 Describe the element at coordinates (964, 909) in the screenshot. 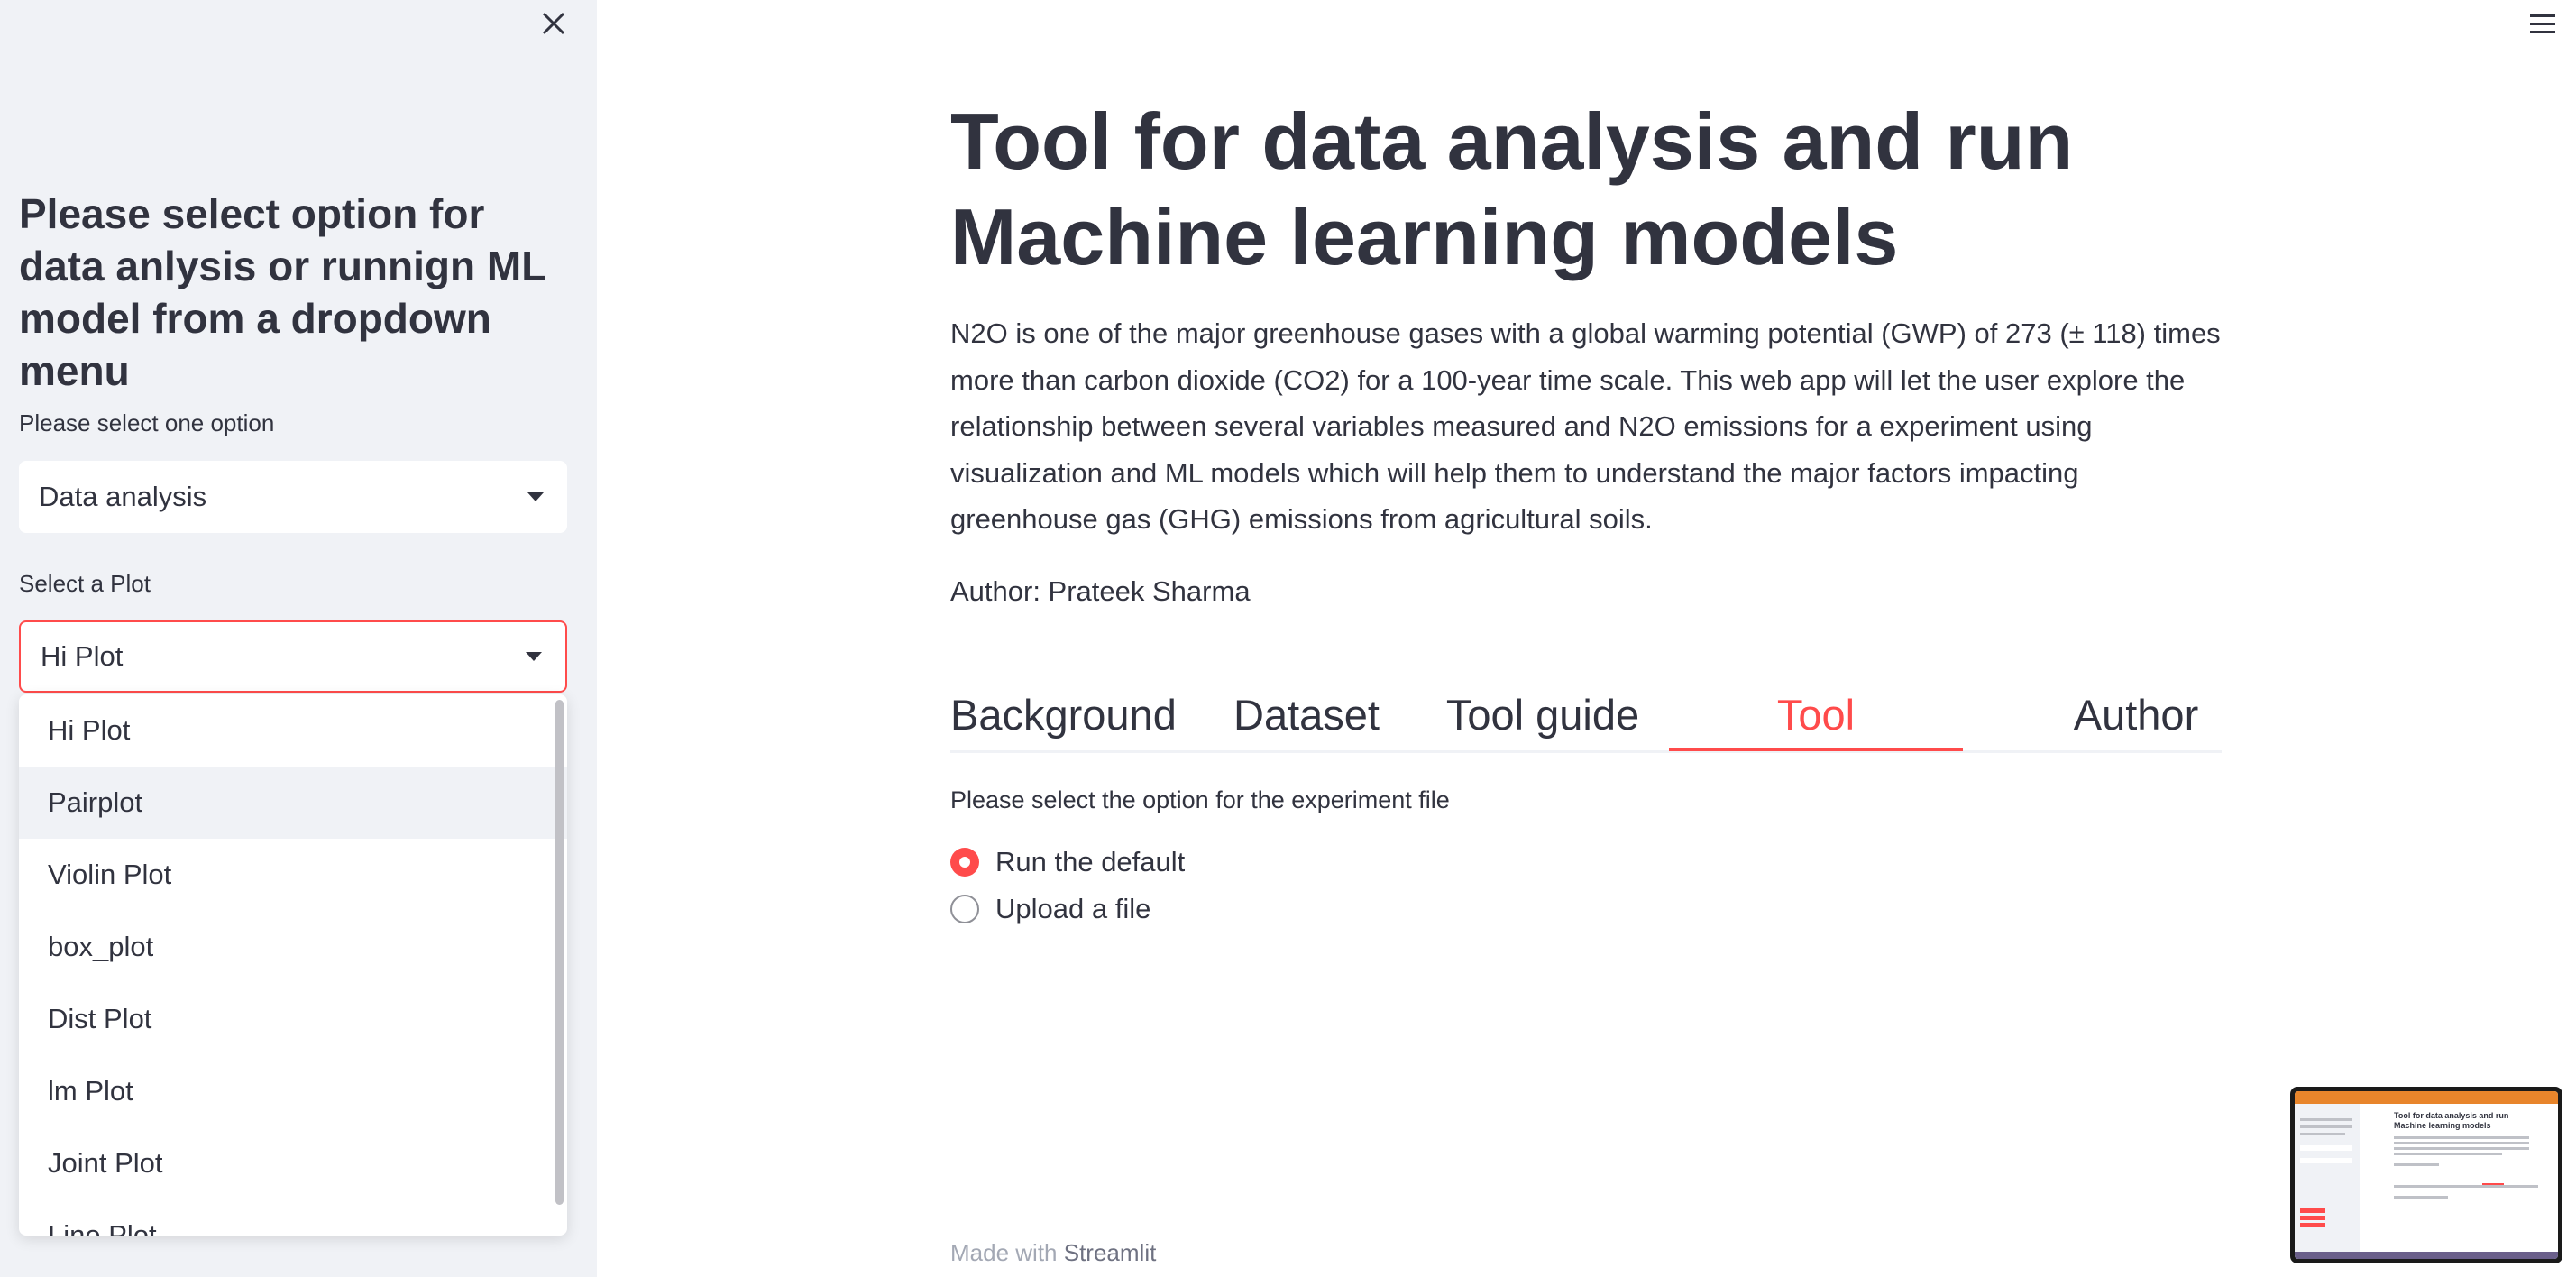

I see `radio-unselected-icon` at that location.